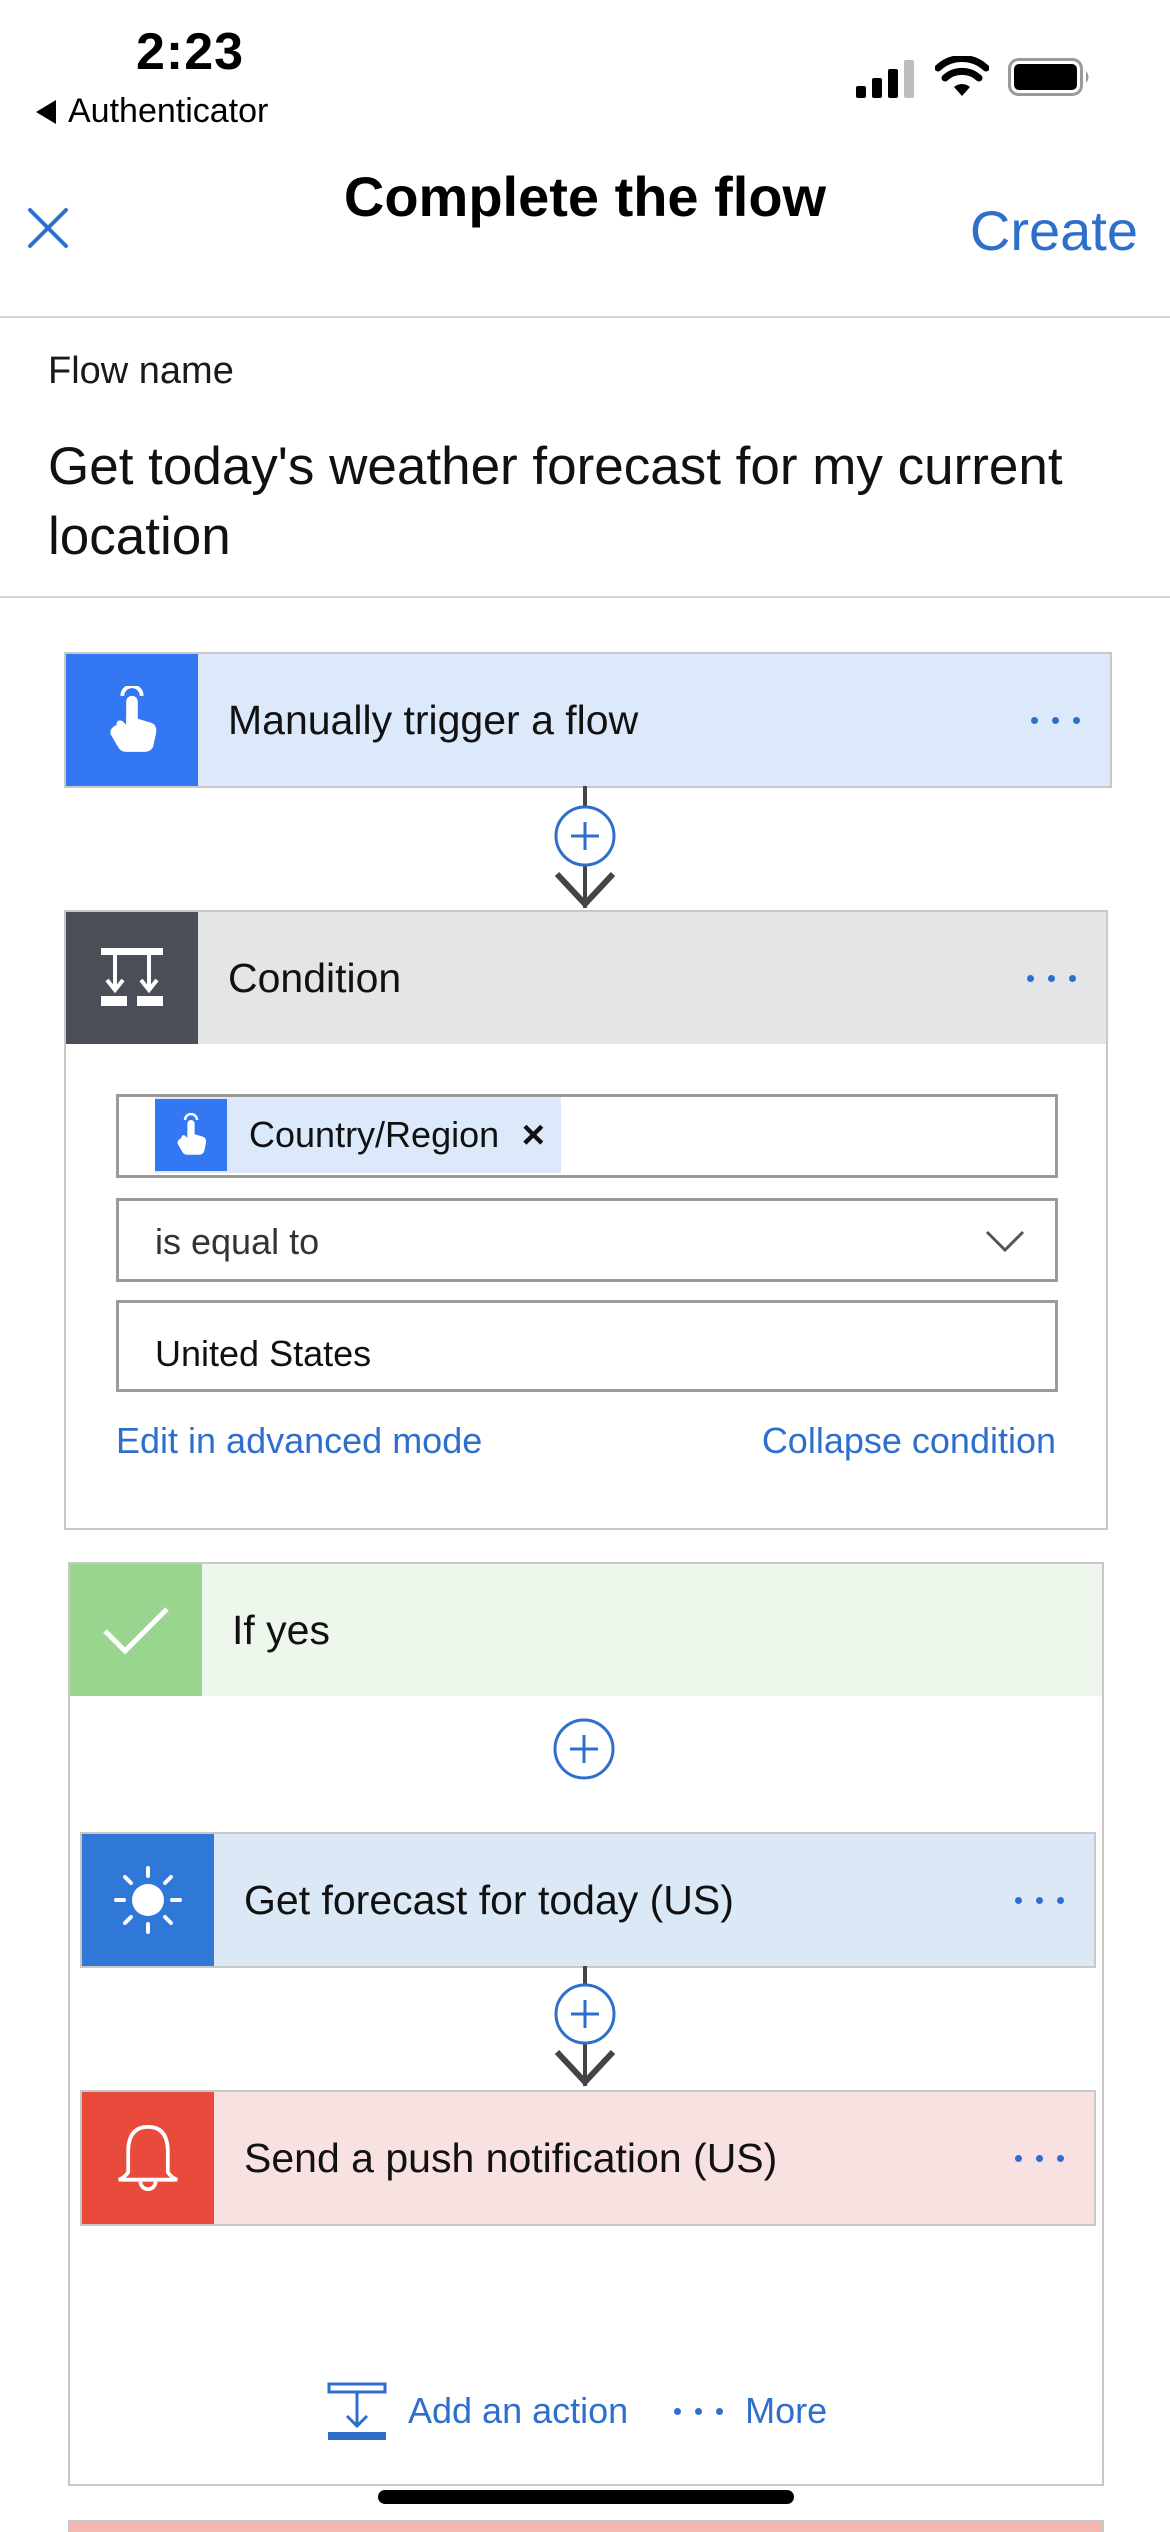 The image size is (1170, 2532). I want to click on operator-value: is equal to, so click(237, 1241).